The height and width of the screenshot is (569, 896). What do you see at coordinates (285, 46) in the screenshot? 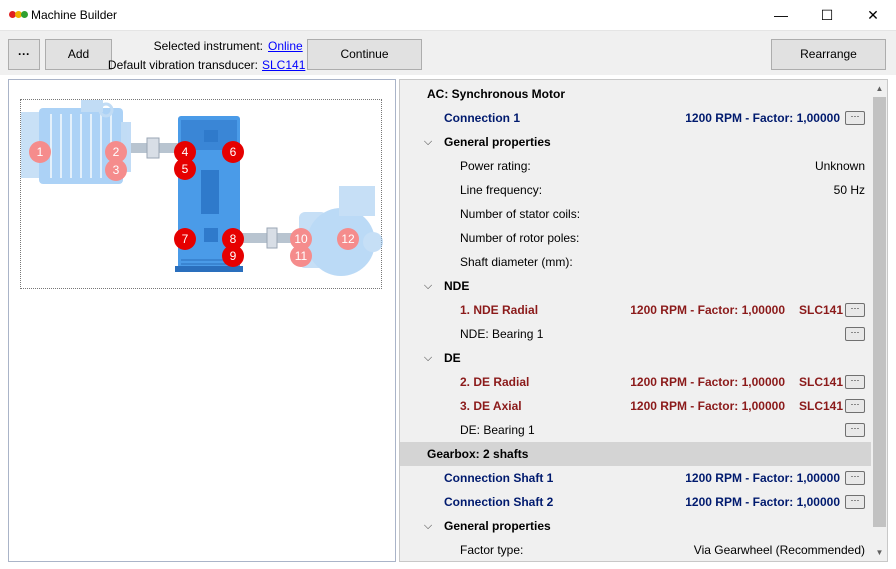
I see `selected-instrument-link: Online` at bounding box center [285, 46].